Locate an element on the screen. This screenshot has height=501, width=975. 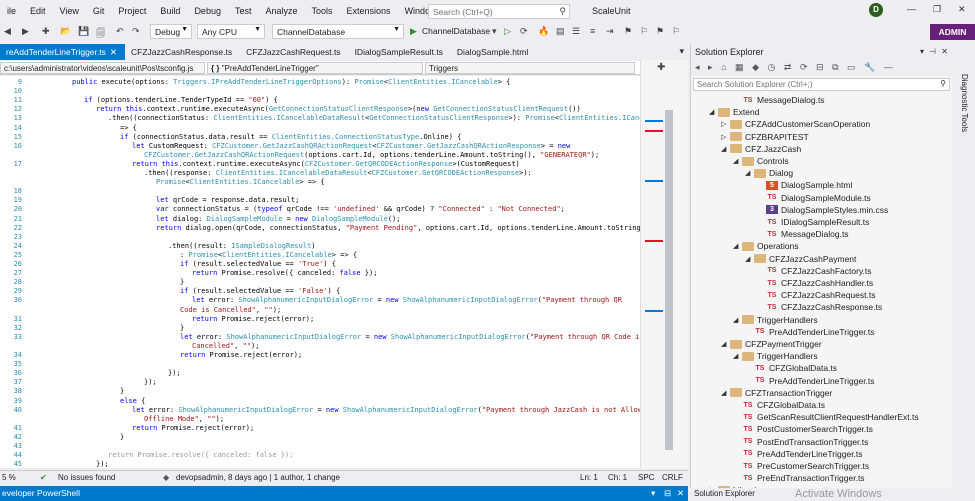
tree-item: ◢ CFZTransactionTrigger is located at coordinates (776, 393).